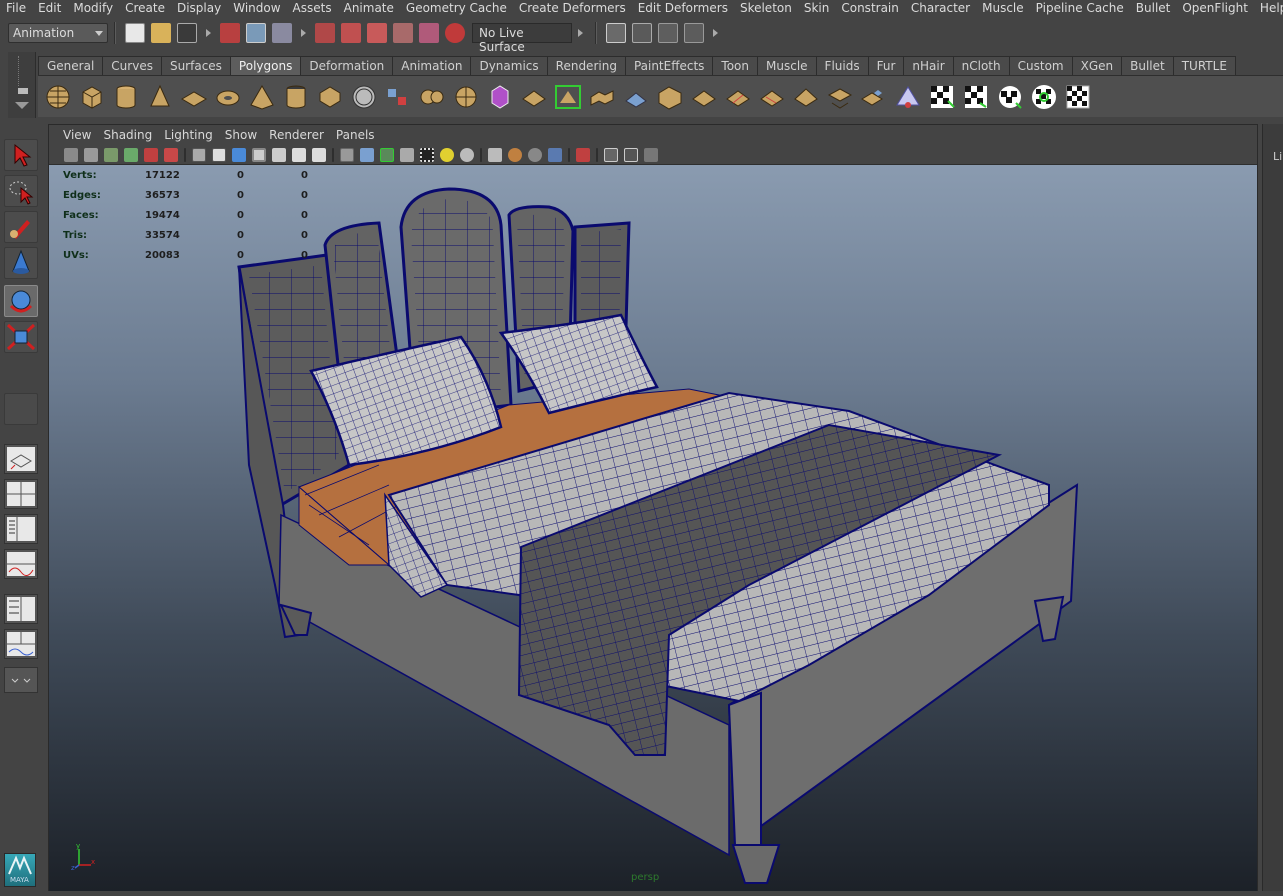  I want to click on x-ray-icon, so click(407, 154).